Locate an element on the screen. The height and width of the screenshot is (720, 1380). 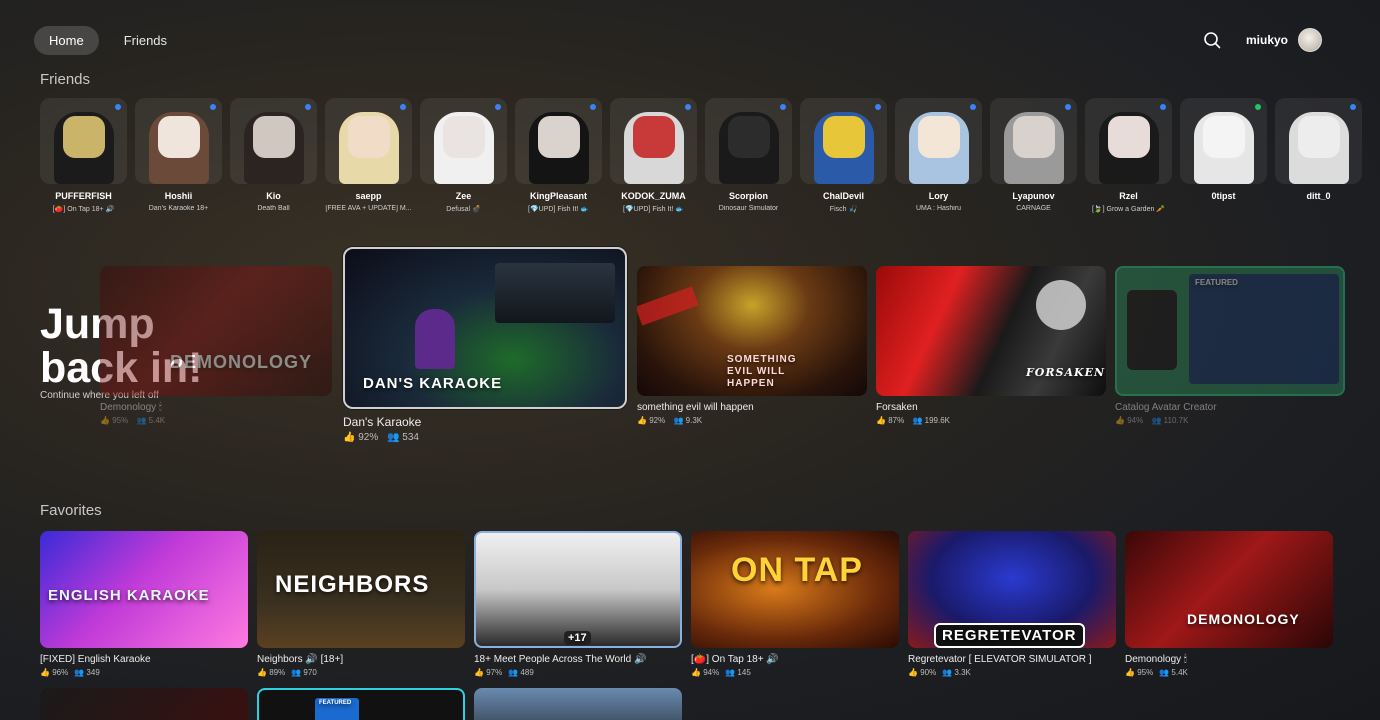
user-menu: miukyo is located at coordinates (1284, 40).